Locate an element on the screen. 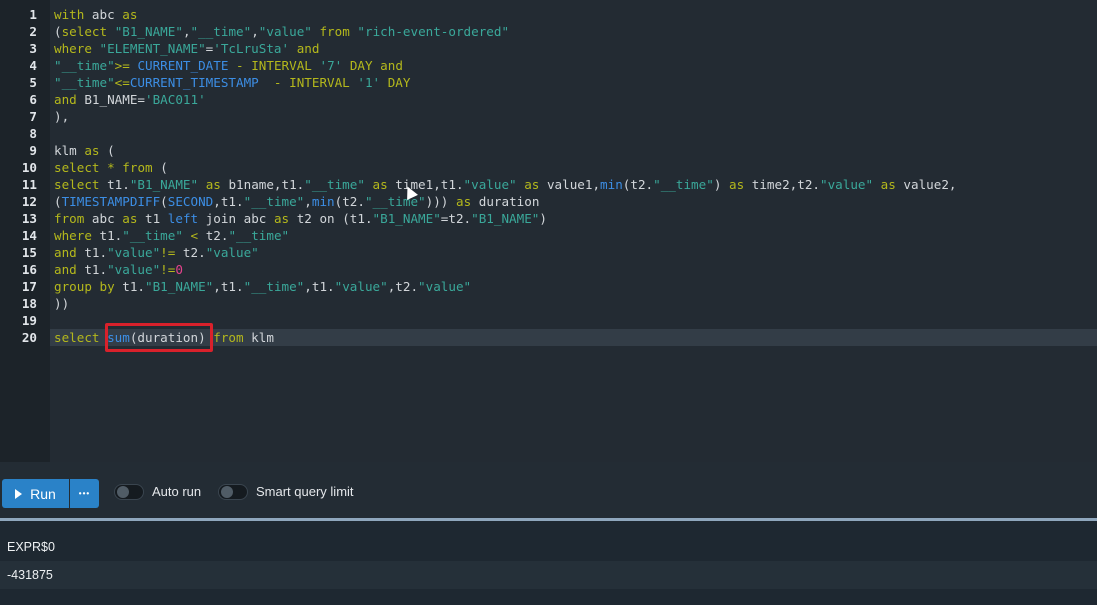  code-token: 0 is located at coordinates (179, 269).